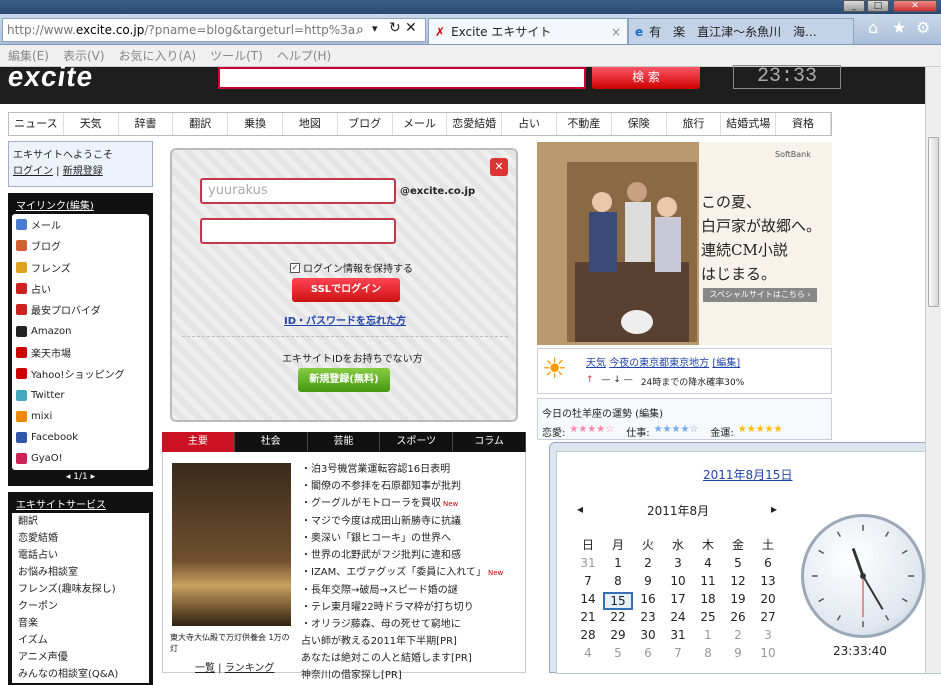 This screenshot has height=685, width=941. I want to click on calendar-day: 25, so click(708, 619).